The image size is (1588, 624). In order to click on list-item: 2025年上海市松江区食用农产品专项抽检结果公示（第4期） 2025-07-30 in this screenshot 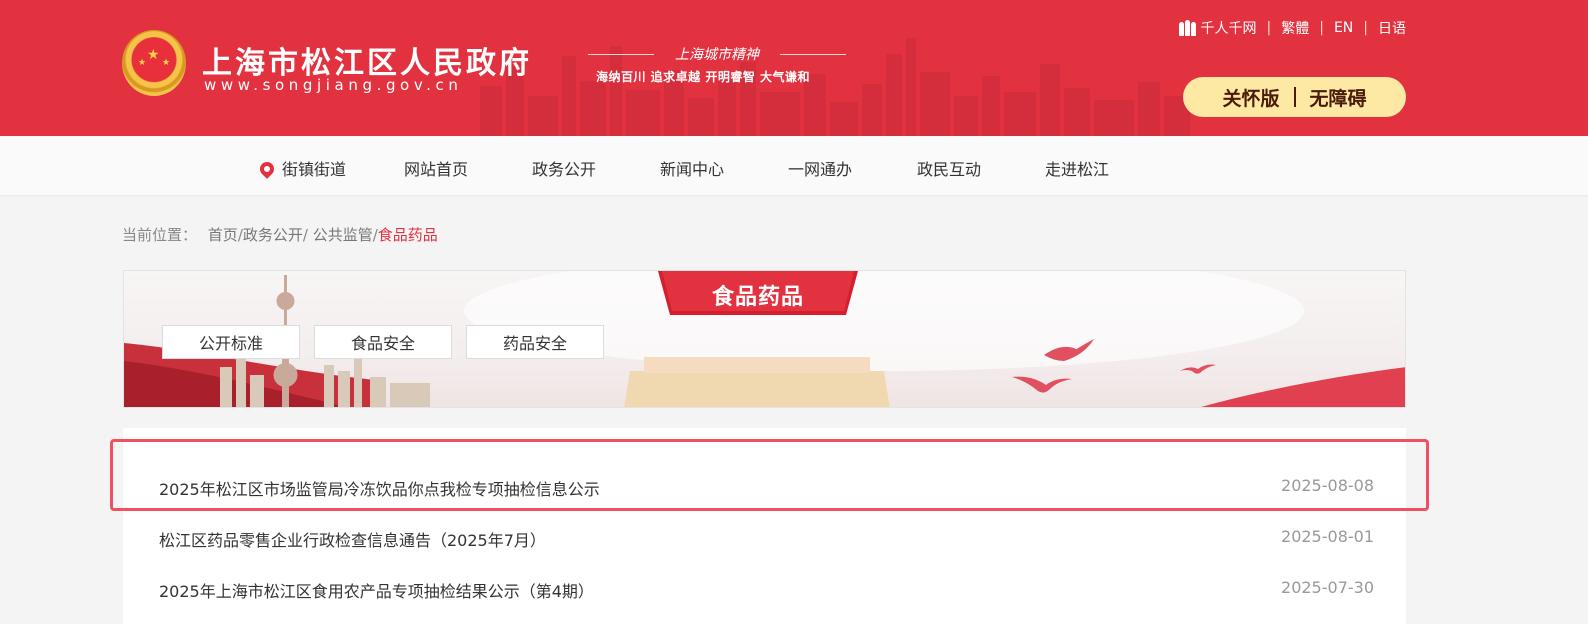, I will do `click(766, 590)`.